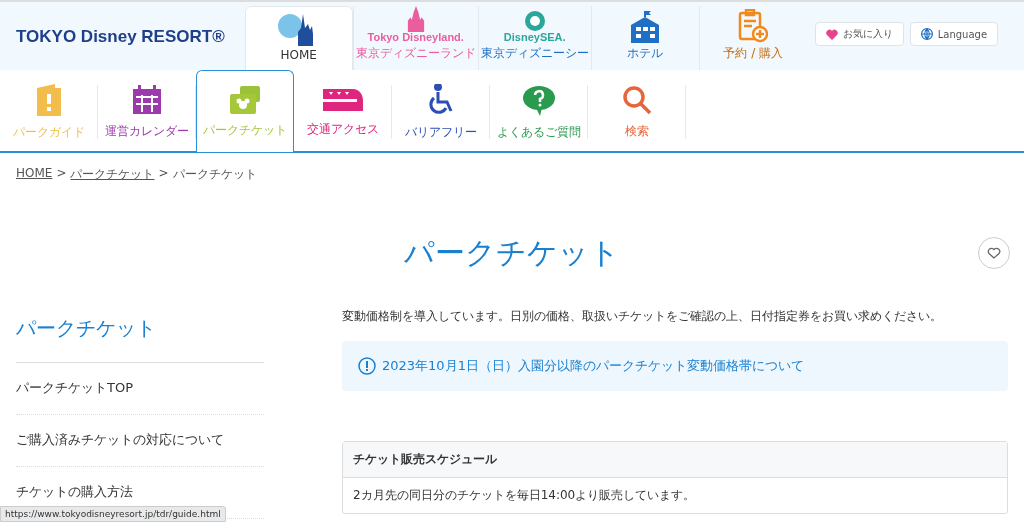  I want to click on clipboard-plus-icon, so click(753, 26).